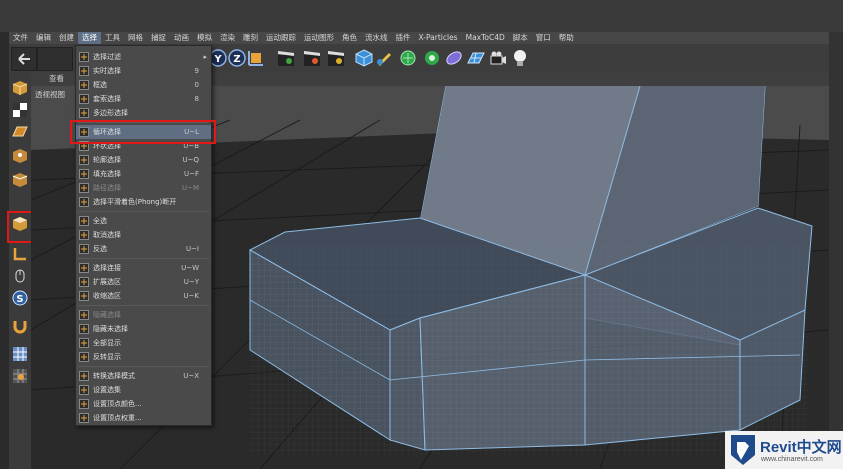  I want to click on set-selection-icon, so click(84, 390).